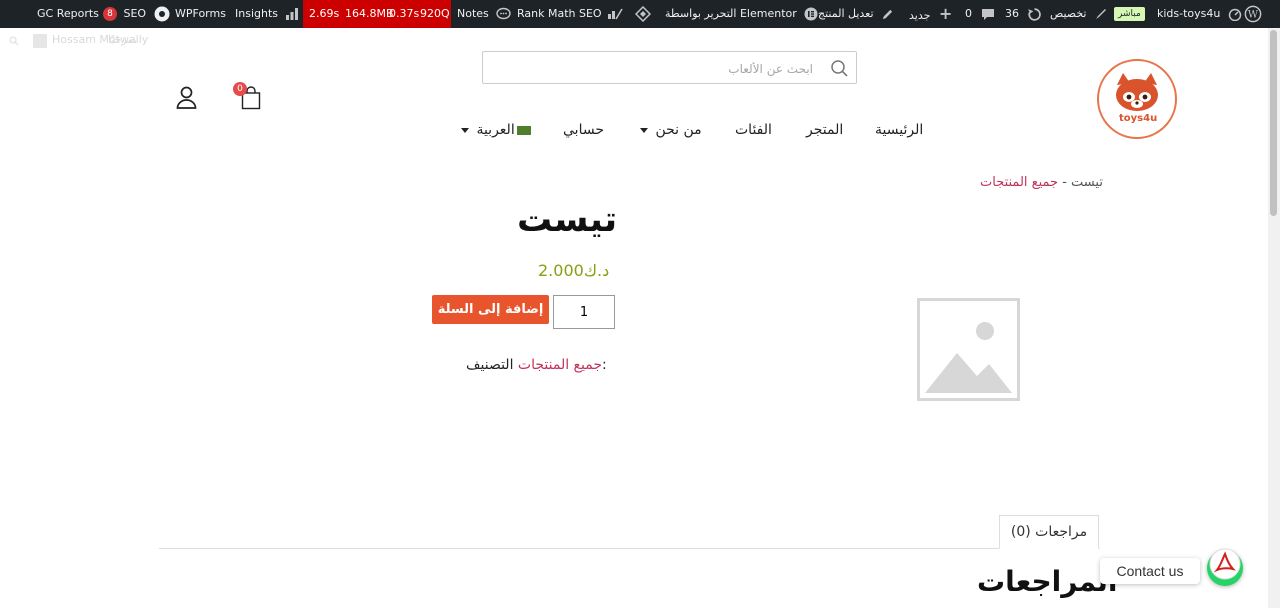  What do you see at coordinates (1087, 182) in the screenshot?
I see `breadcrumb-current: تيست` at bounding box center [1087, 182].